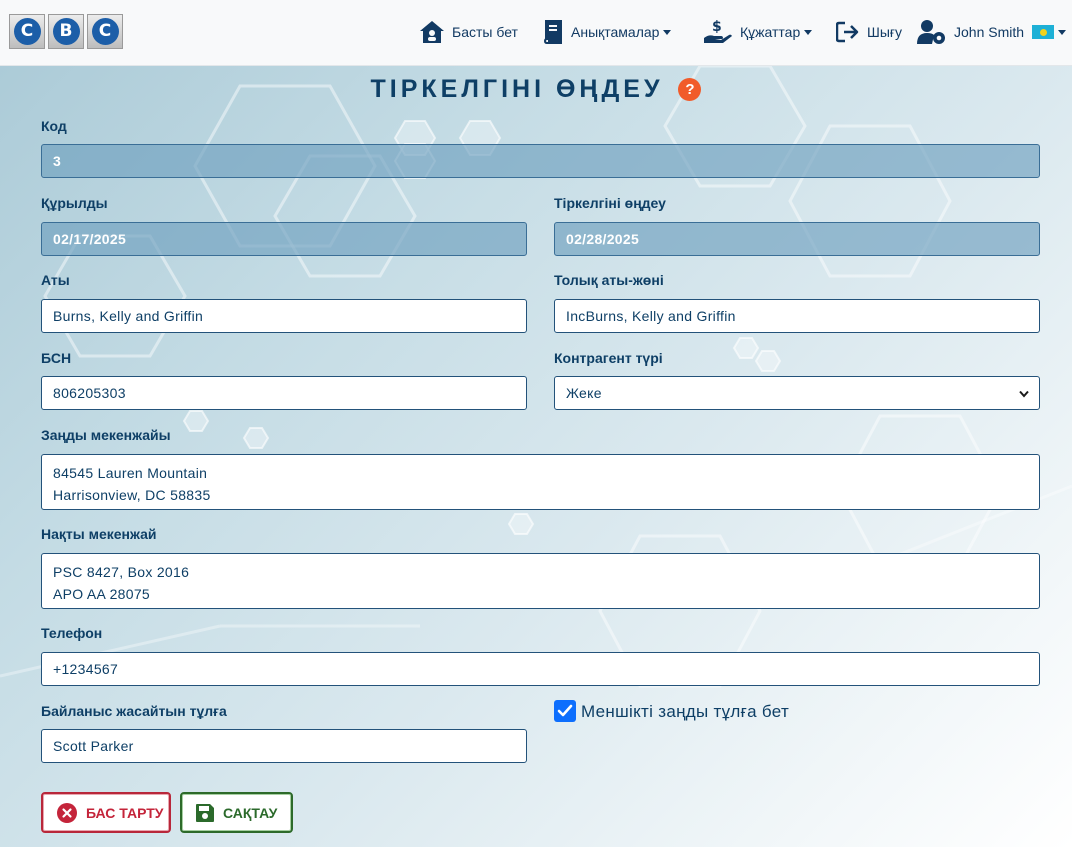  I want to click on code-field: 3, so click(540, 161).